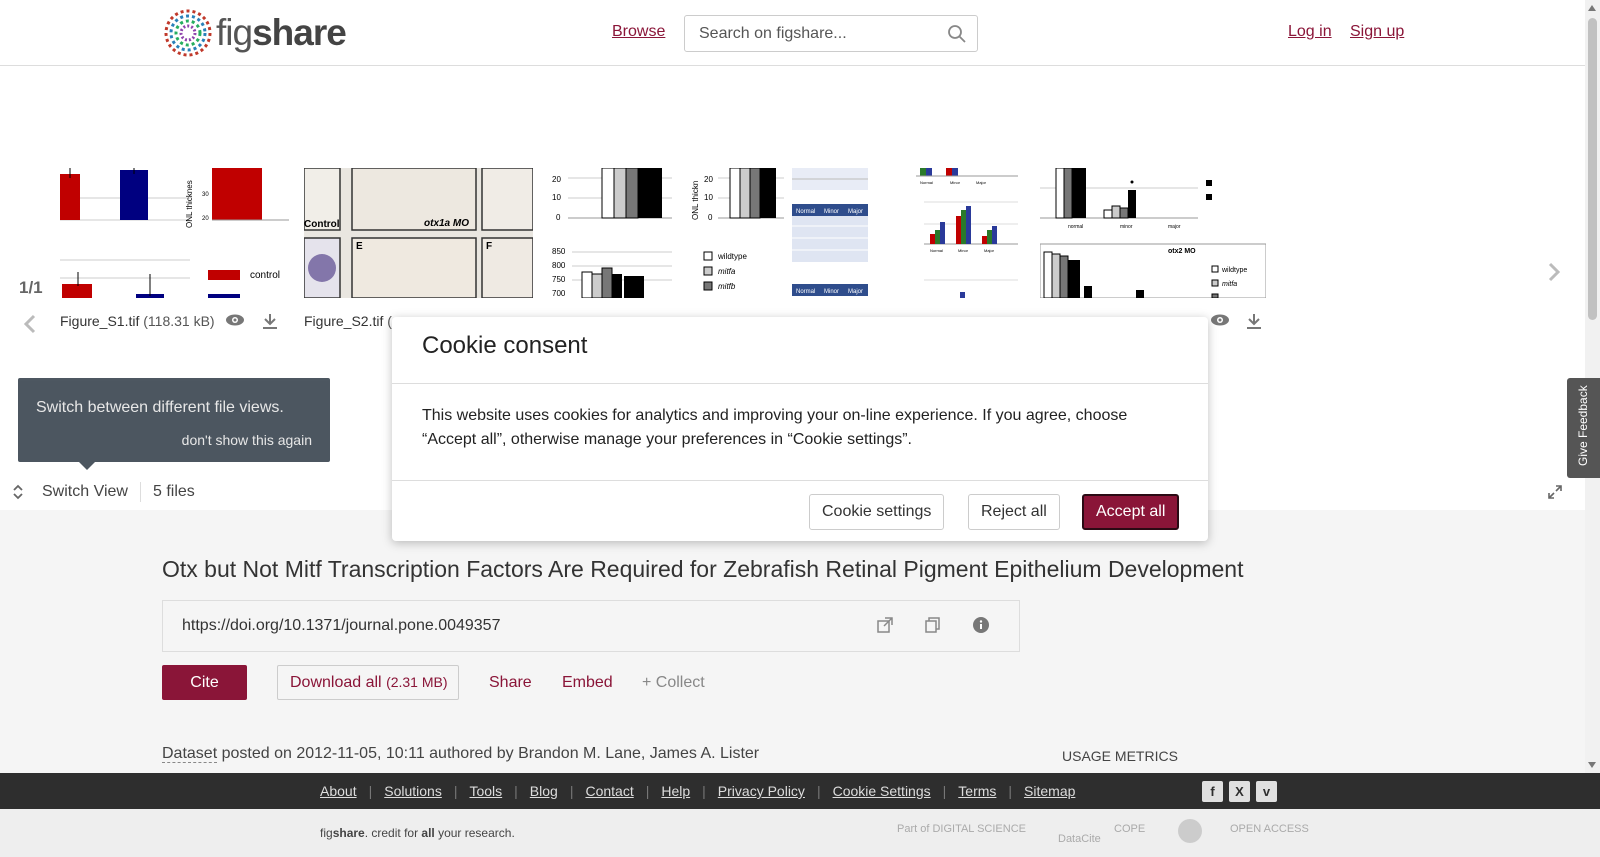 The width and height of the screenshot is (1600, 857). Describe the element at coordinates (1554, 272) in the screenshot. I see `next-arrow-icon` at that location.